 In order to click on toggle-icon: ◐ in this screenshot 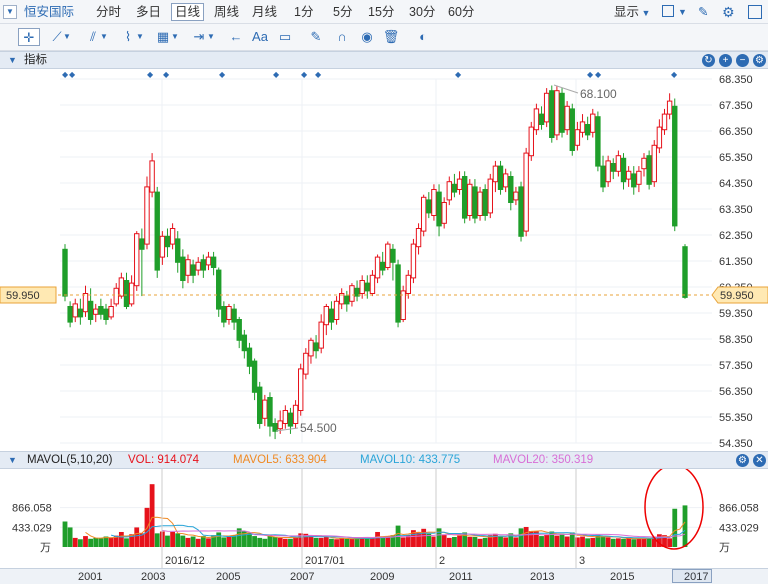, I will do `click(423, 37)`.